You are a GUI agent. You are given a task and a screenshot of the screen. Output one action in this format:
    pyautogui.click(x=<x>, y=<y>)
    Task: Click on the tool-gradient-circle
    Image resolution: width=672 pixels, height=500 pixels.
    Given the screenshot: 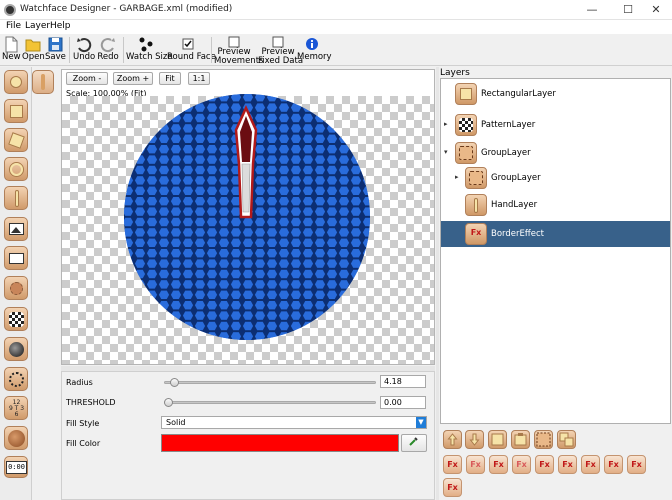 What is the action you would take?
    pyautogui.click(x=16, y=349)
    